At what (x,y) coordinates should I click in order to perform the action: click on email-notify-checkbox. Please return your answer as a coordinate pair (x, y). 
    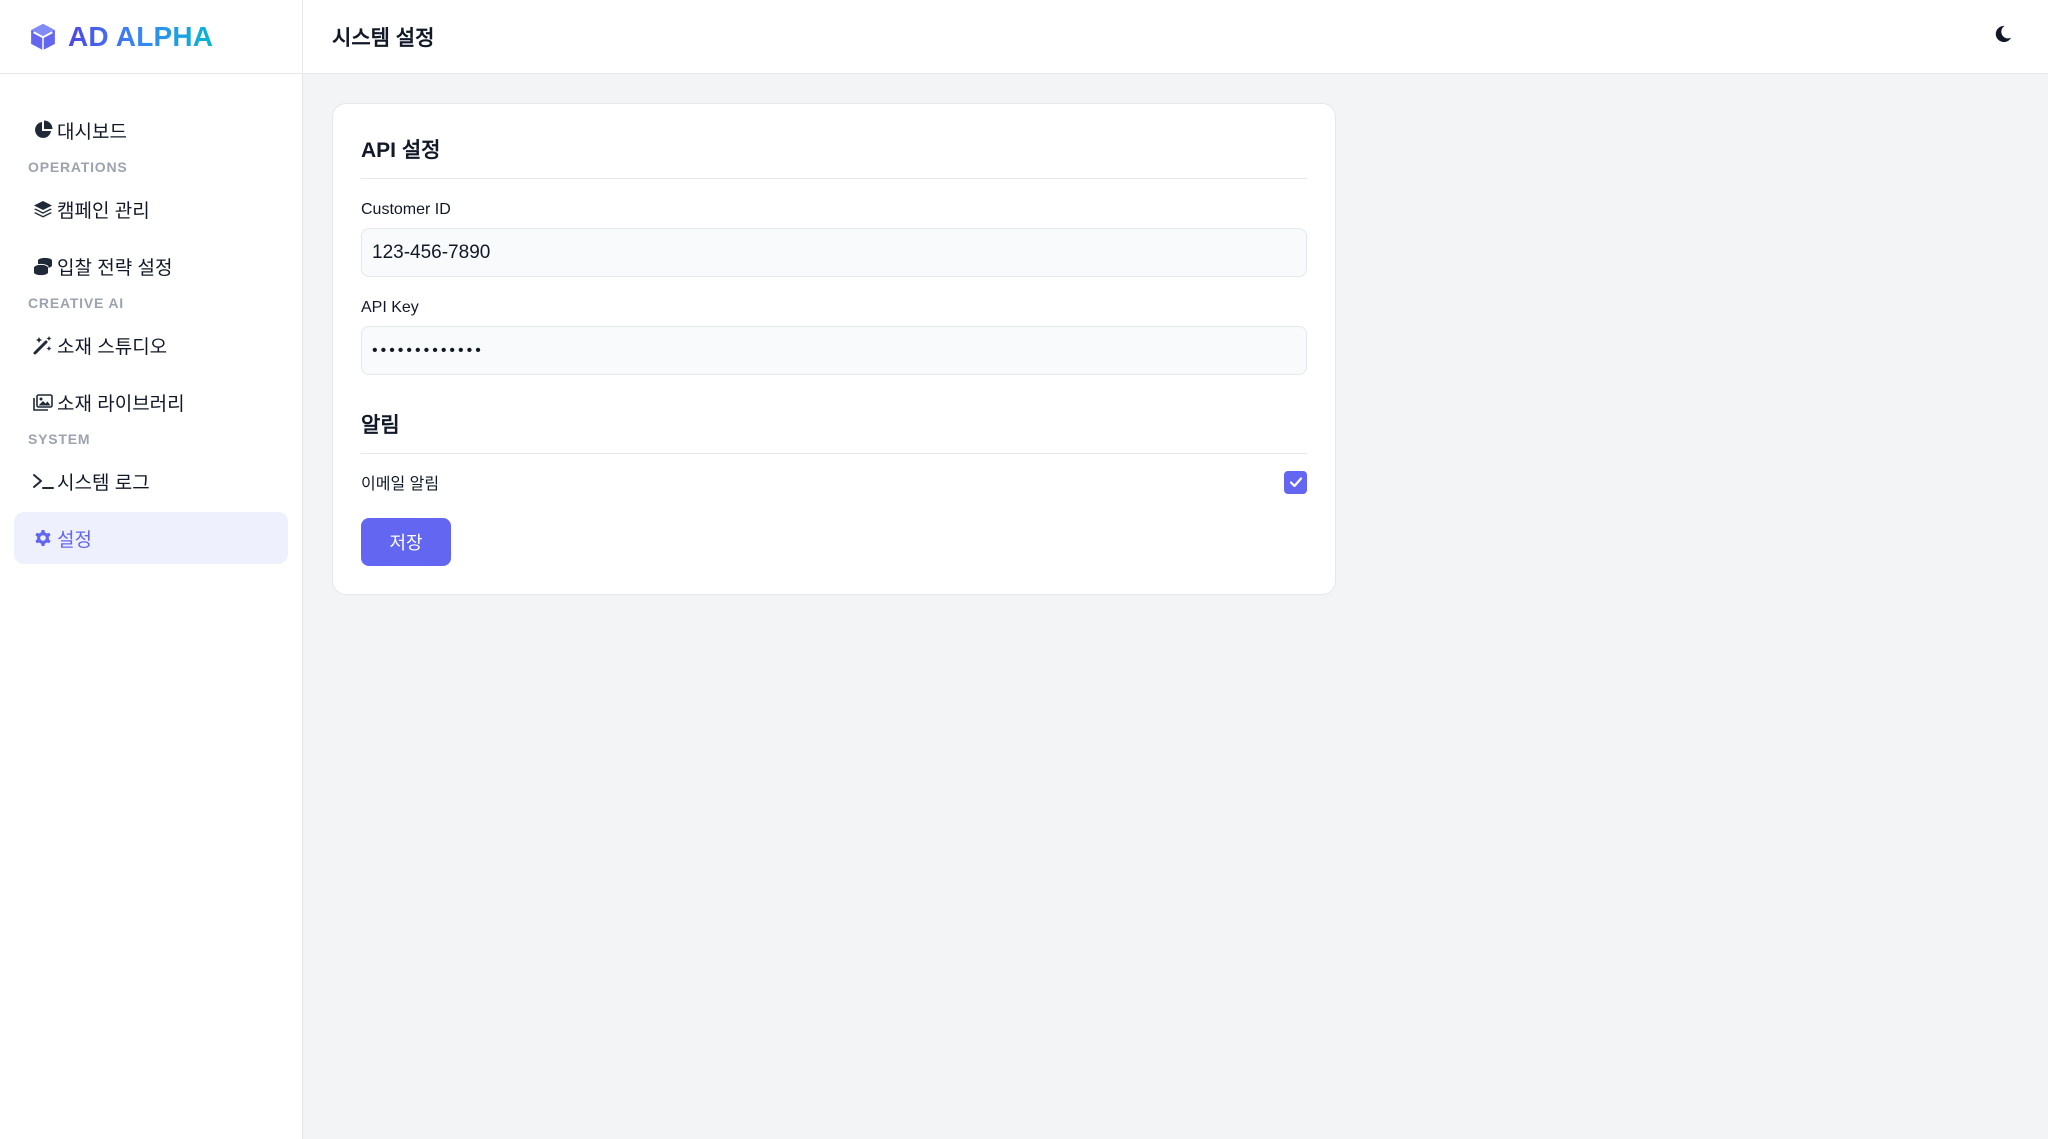
    Looking at the image, I should click on (1295, 482).